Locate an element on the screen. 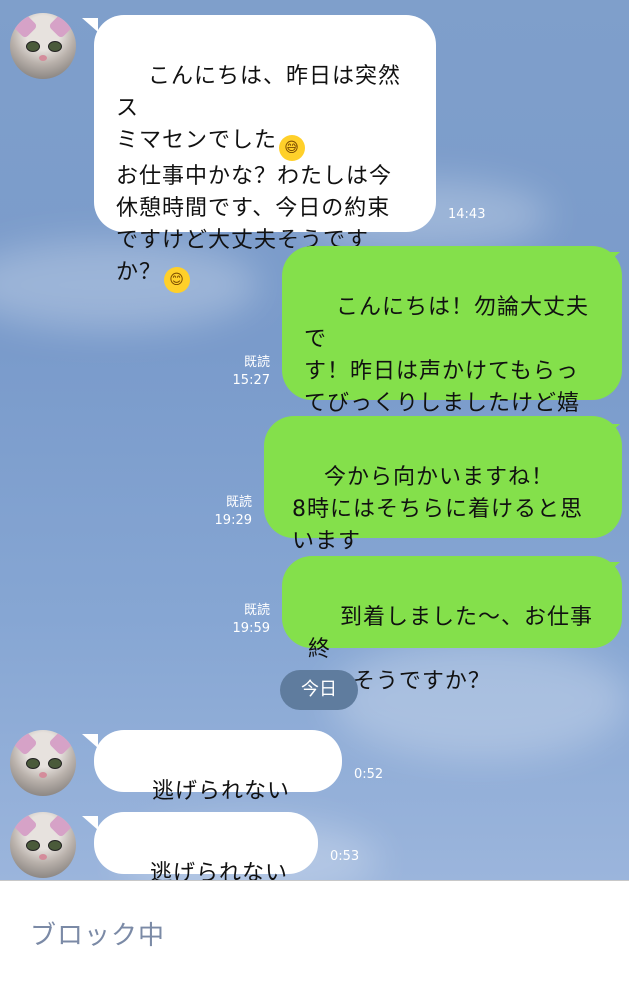  smile-emoji-icon: 😊 is located at coordinates (177, 280).